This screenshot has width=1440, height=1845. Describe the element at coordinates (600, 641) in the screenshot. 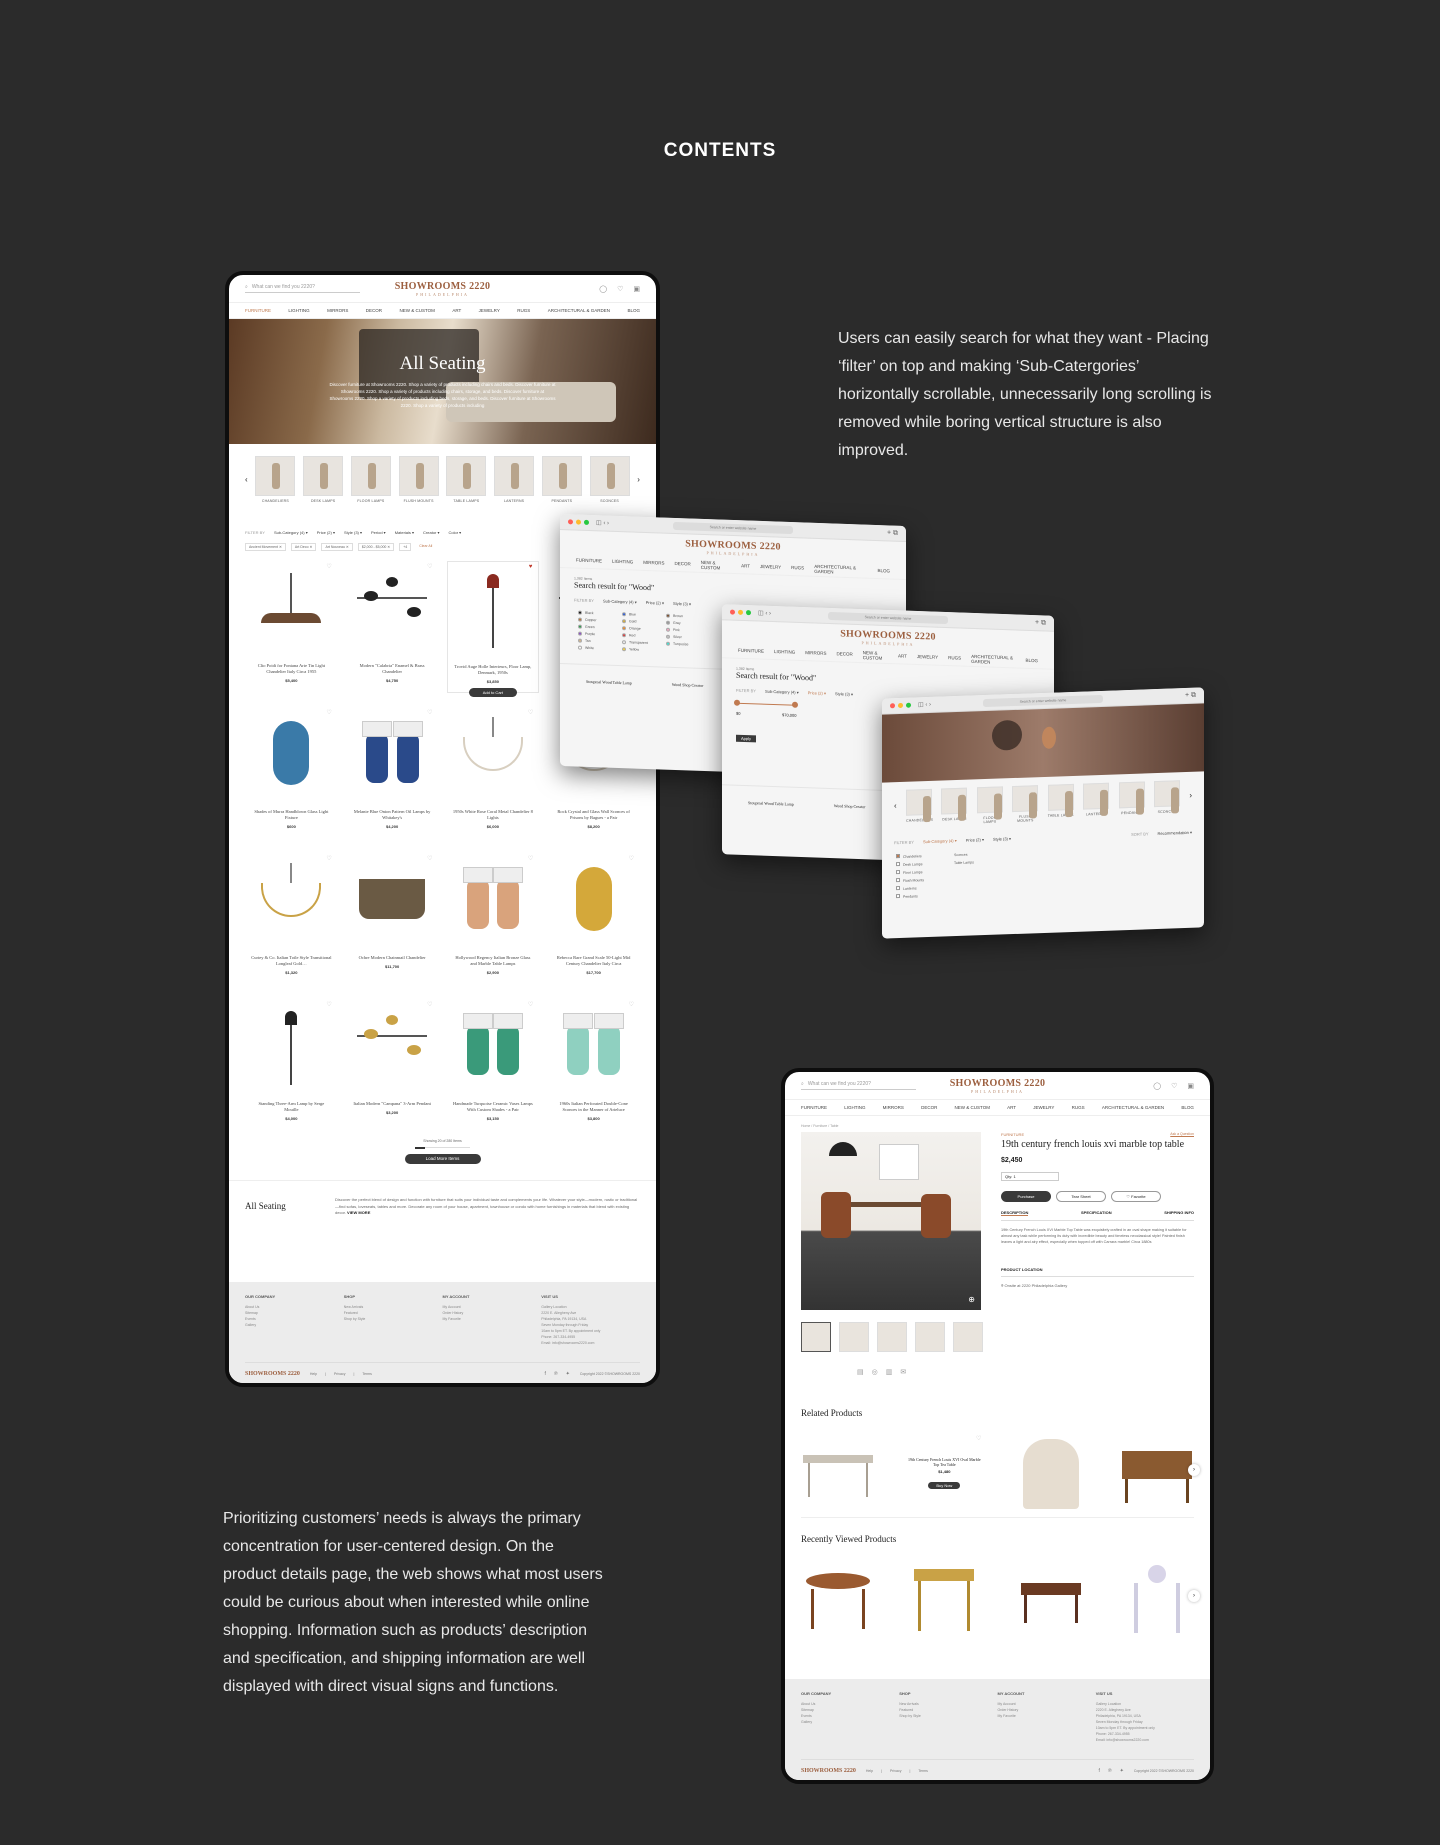

I see `color-option: Tan` at that location.